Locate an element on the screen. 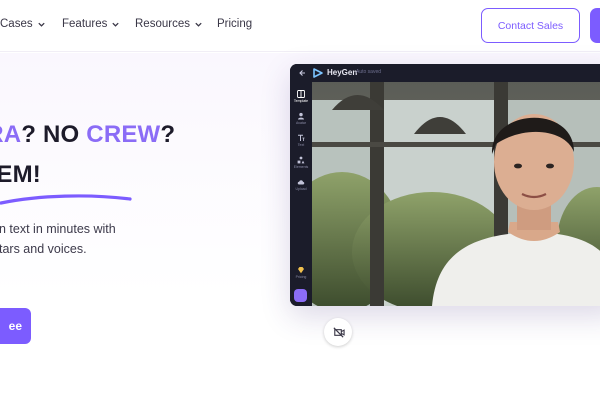 The height and width of the screenshot is (400, 600). sidebar-item-text: Text is located at coordinates (301, 140).